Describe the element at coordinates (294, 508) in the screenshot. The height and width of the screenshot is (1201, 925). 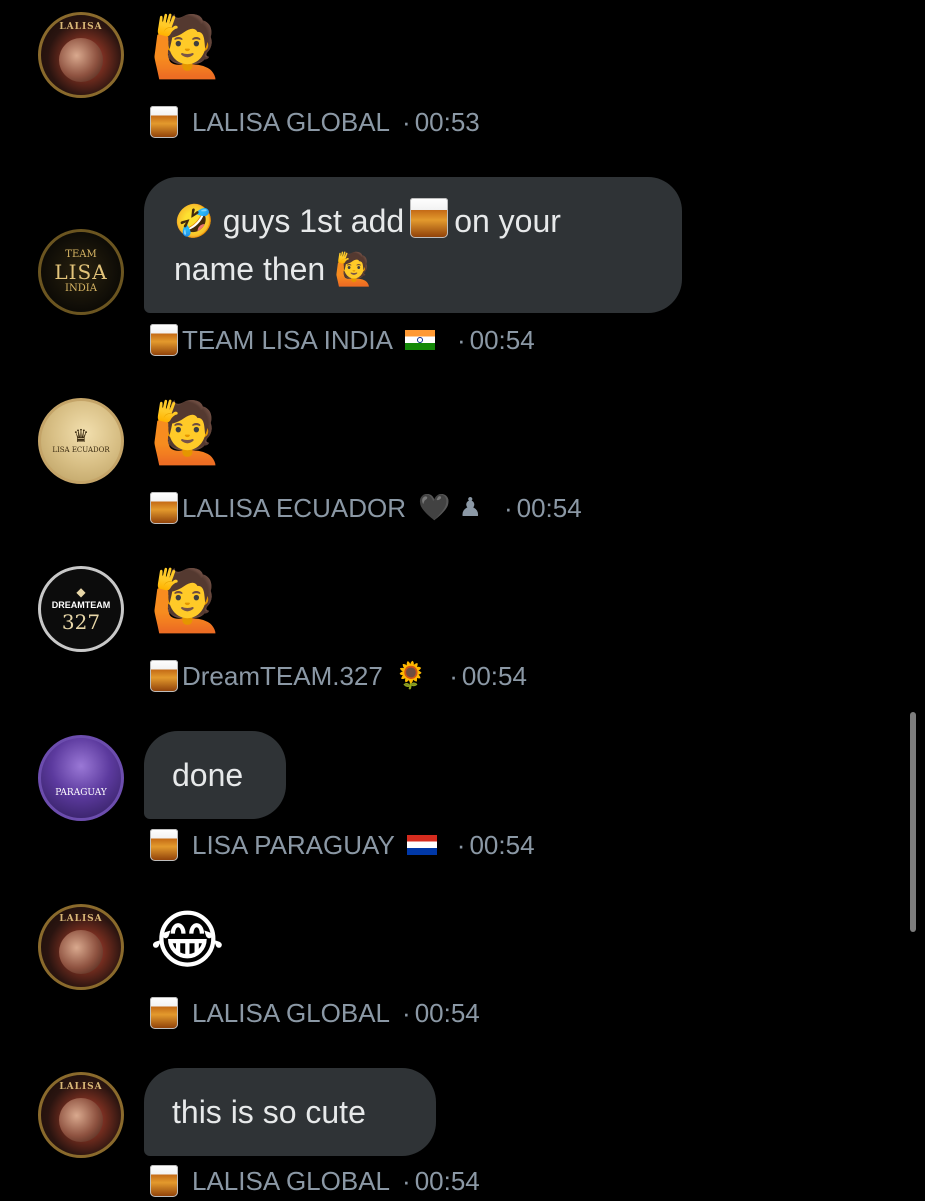
I see `sender-name: LALISA ECUADOR` at that location.